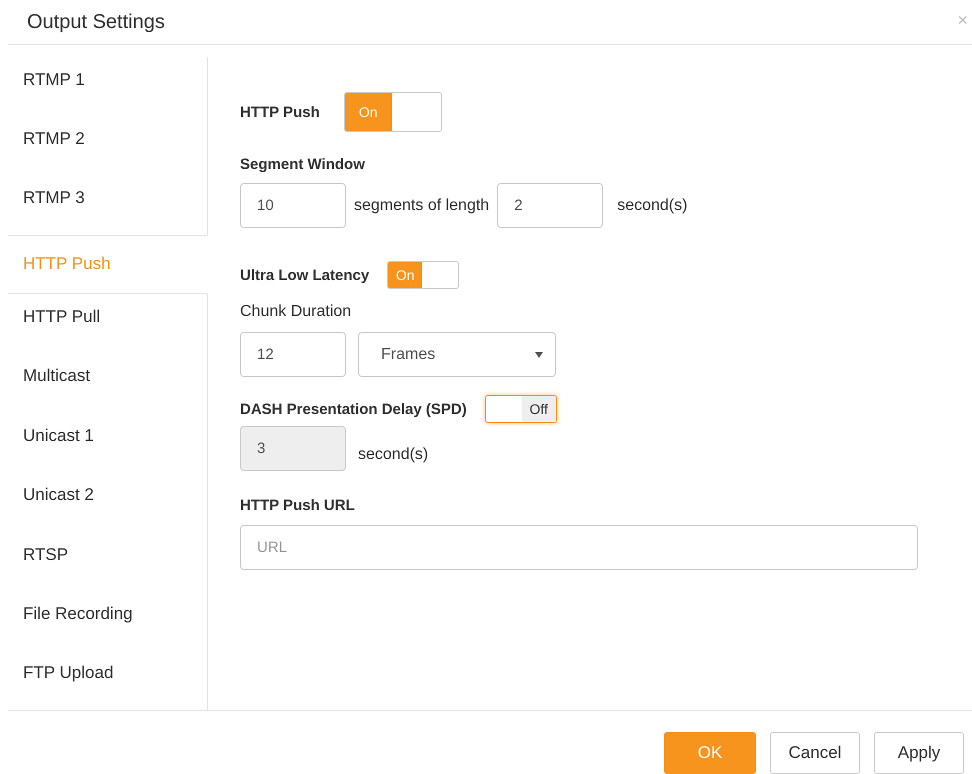 This screenshot has width=972, height=774. Describe the element at coordinates (108, 562) in the screenshot. I see `sidebar-item: RTSP` at that location.